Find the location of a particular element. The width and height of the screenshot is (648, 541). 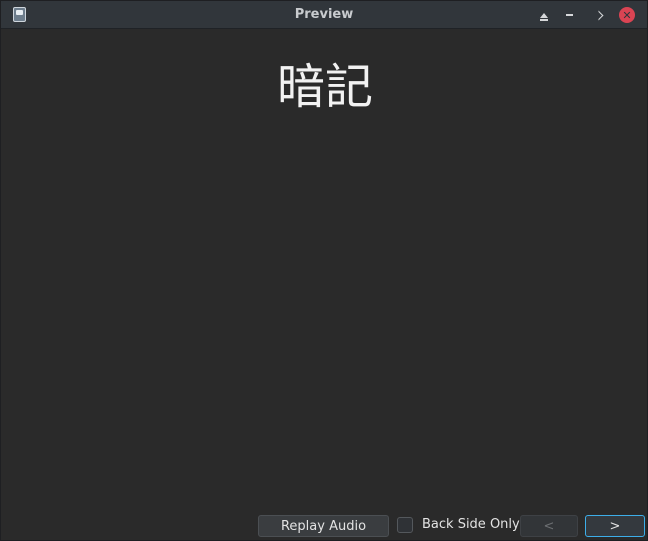

minimize-button is located at coordinates (569, 15).